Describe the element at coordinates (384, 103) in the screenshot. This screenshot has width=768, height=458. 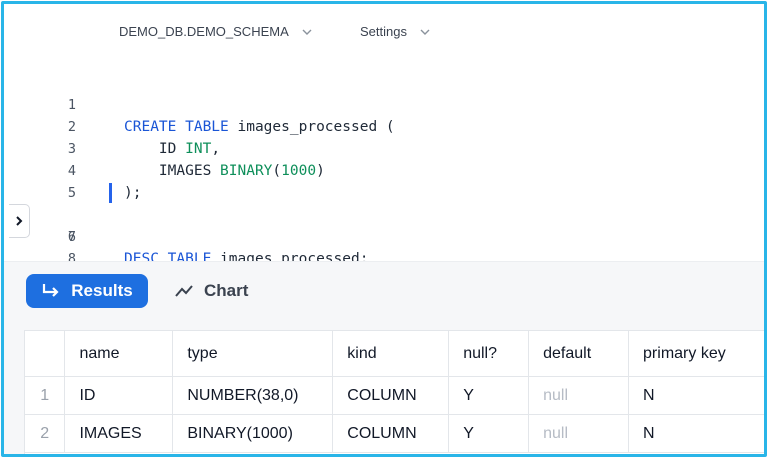
I see `code-line: 1 CREATE TABLE images_processed (` at that location.